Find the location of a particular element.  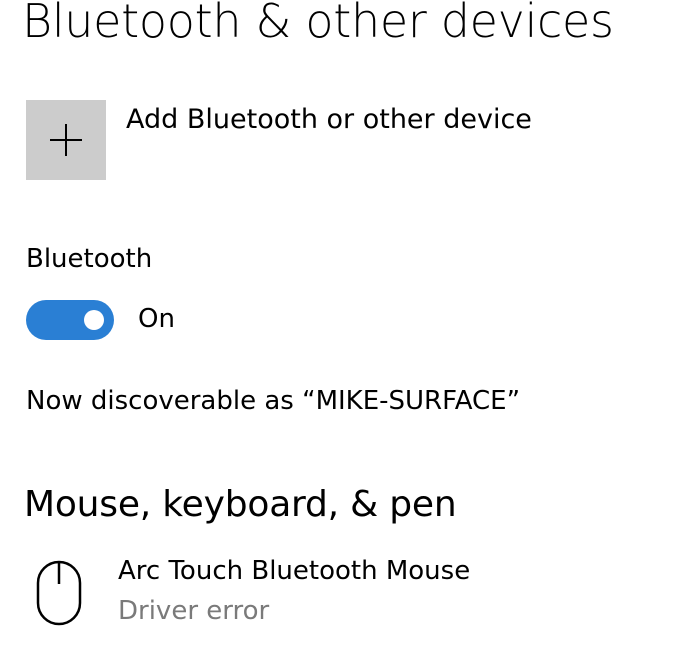

device-status: Driver error is located at coordinates (194, 611).